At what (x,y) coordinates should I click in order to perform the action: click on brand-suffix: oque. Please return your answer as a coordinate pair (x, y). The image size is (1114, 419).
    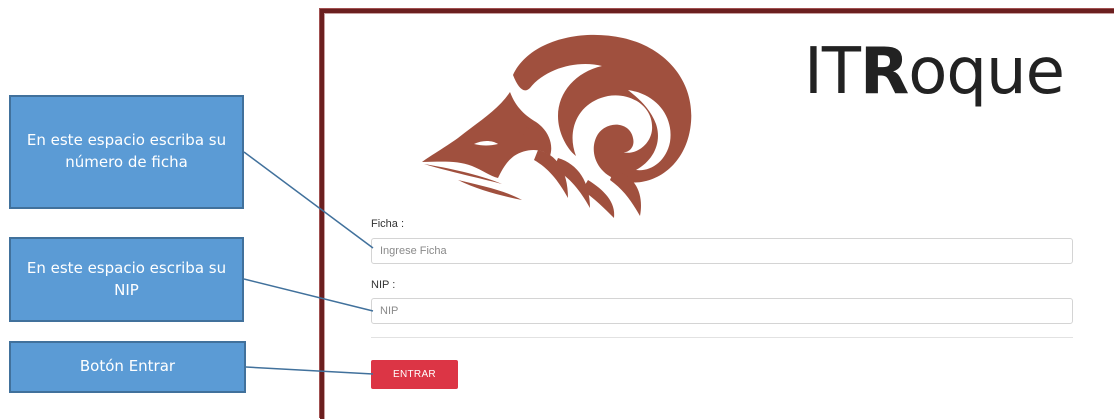
    Looking at the image, I should click on (986, 72).